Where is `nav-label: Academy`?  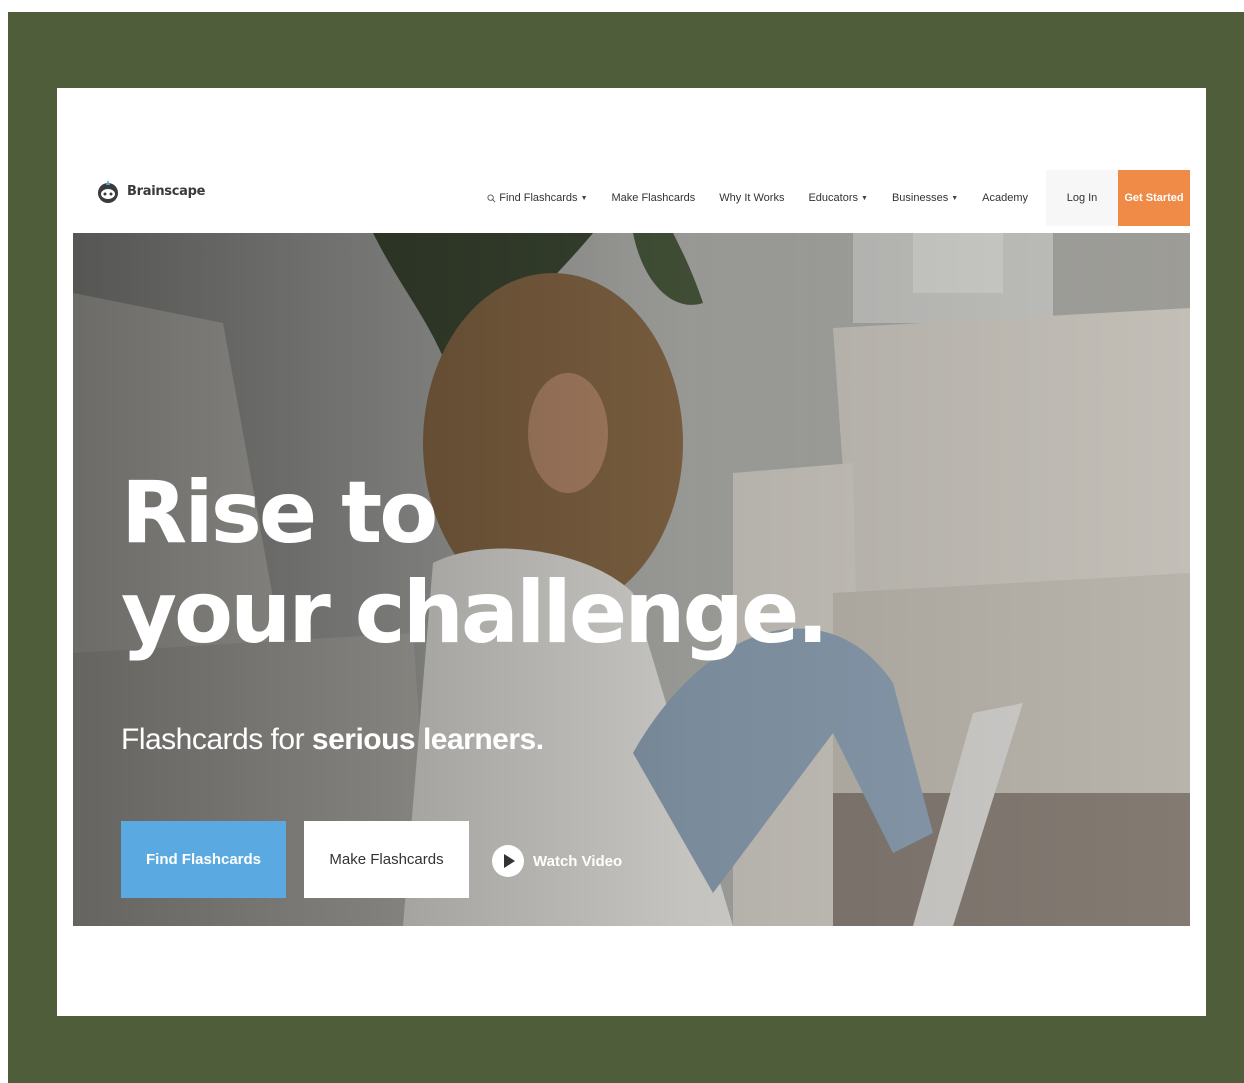
nav-label: Academy is located at coordinates (1005, 198).